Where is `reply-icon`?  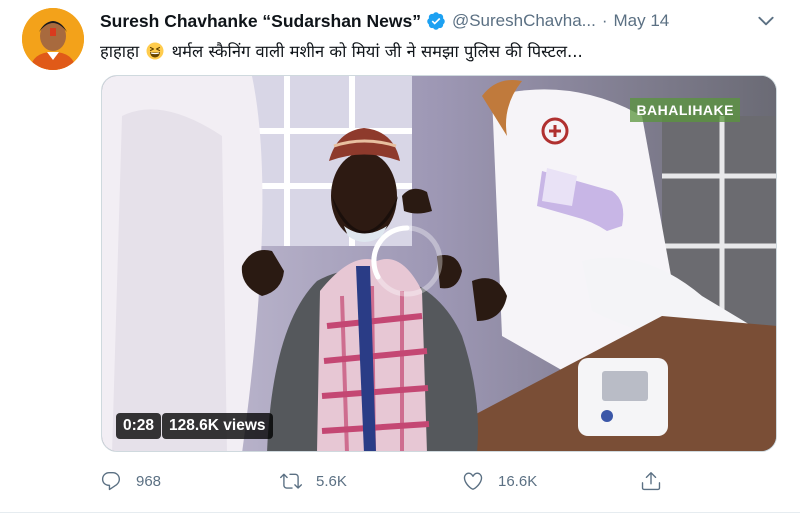
reply-icon is located at coordinates (111, 481).